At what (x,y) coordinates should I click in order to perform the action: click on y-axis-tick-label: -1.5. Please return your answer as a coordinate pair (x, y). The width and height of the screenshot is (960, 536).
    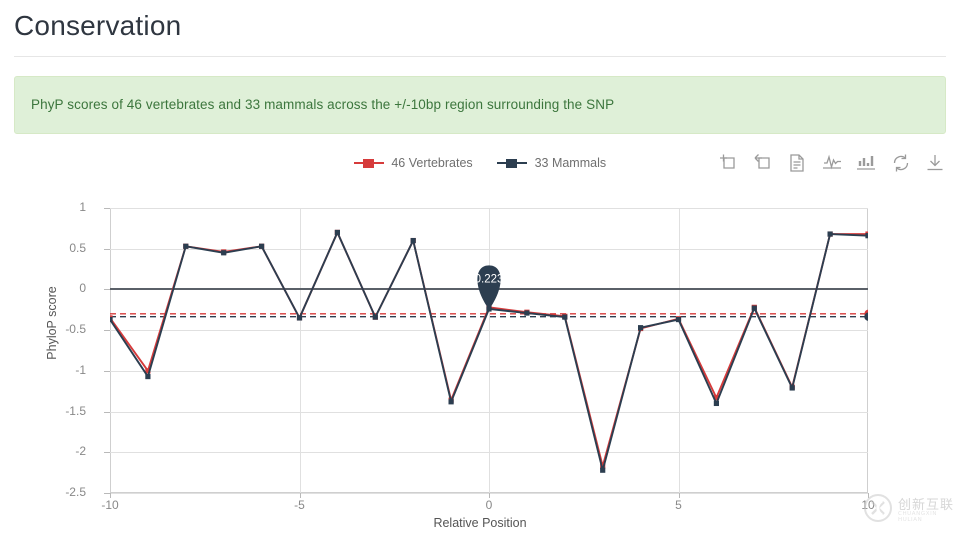
    Looking at the image, I should click on (75, 410).